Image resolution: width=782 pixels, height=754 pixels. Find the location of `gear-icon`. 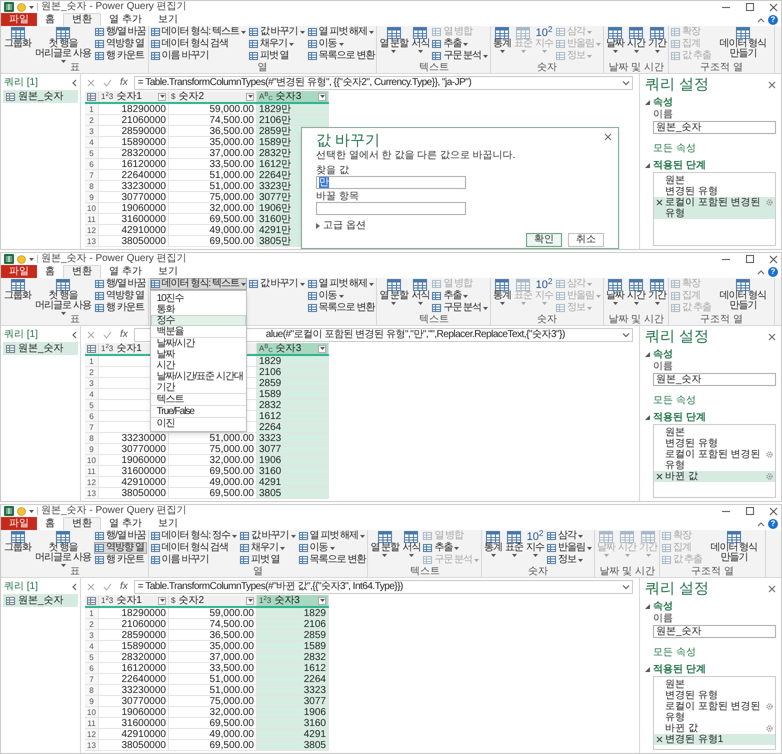

gear-icon is located at coordinates (769, 706).